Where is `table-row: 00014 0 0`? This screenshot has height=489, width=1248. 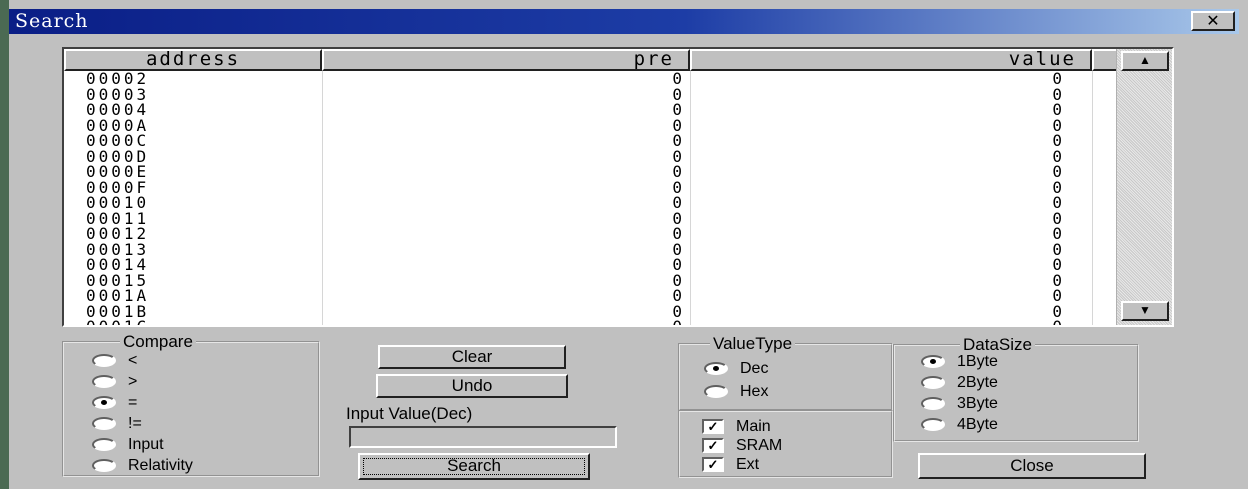
table-row: 00014 0 0 is located at coordinates (590, 265).